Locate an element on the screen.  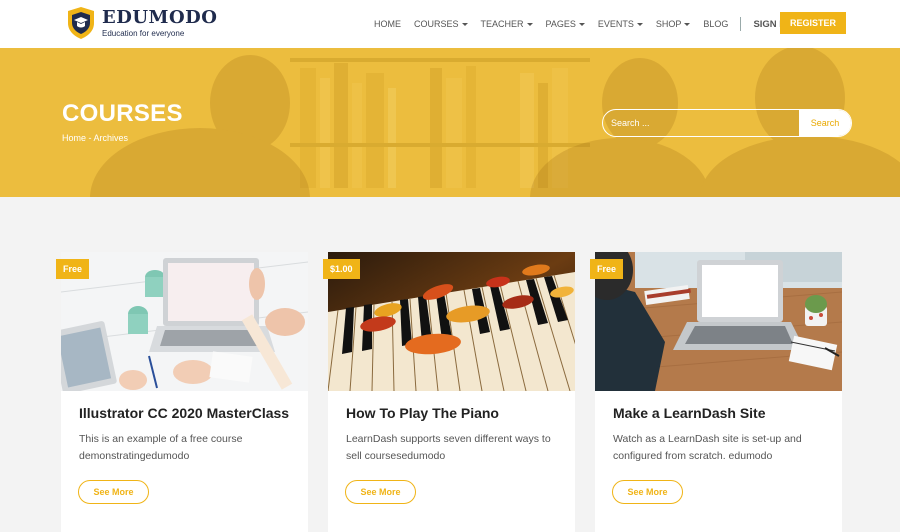
page-title: COURSES is located at coordinates (122, 113).